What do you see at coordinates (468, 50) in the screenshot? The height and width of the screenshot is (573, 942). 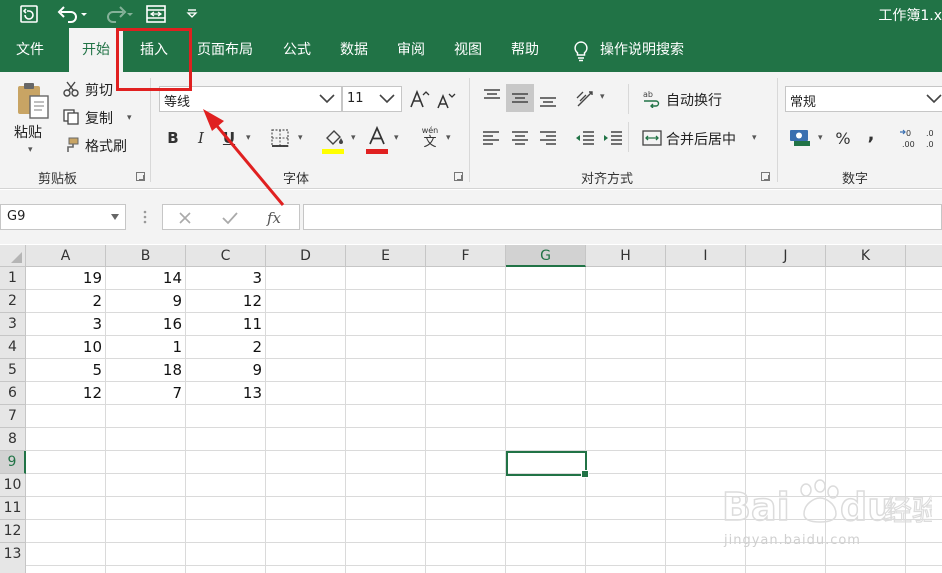 I see `tab-view: 视图` at bounding box center [468, 50].